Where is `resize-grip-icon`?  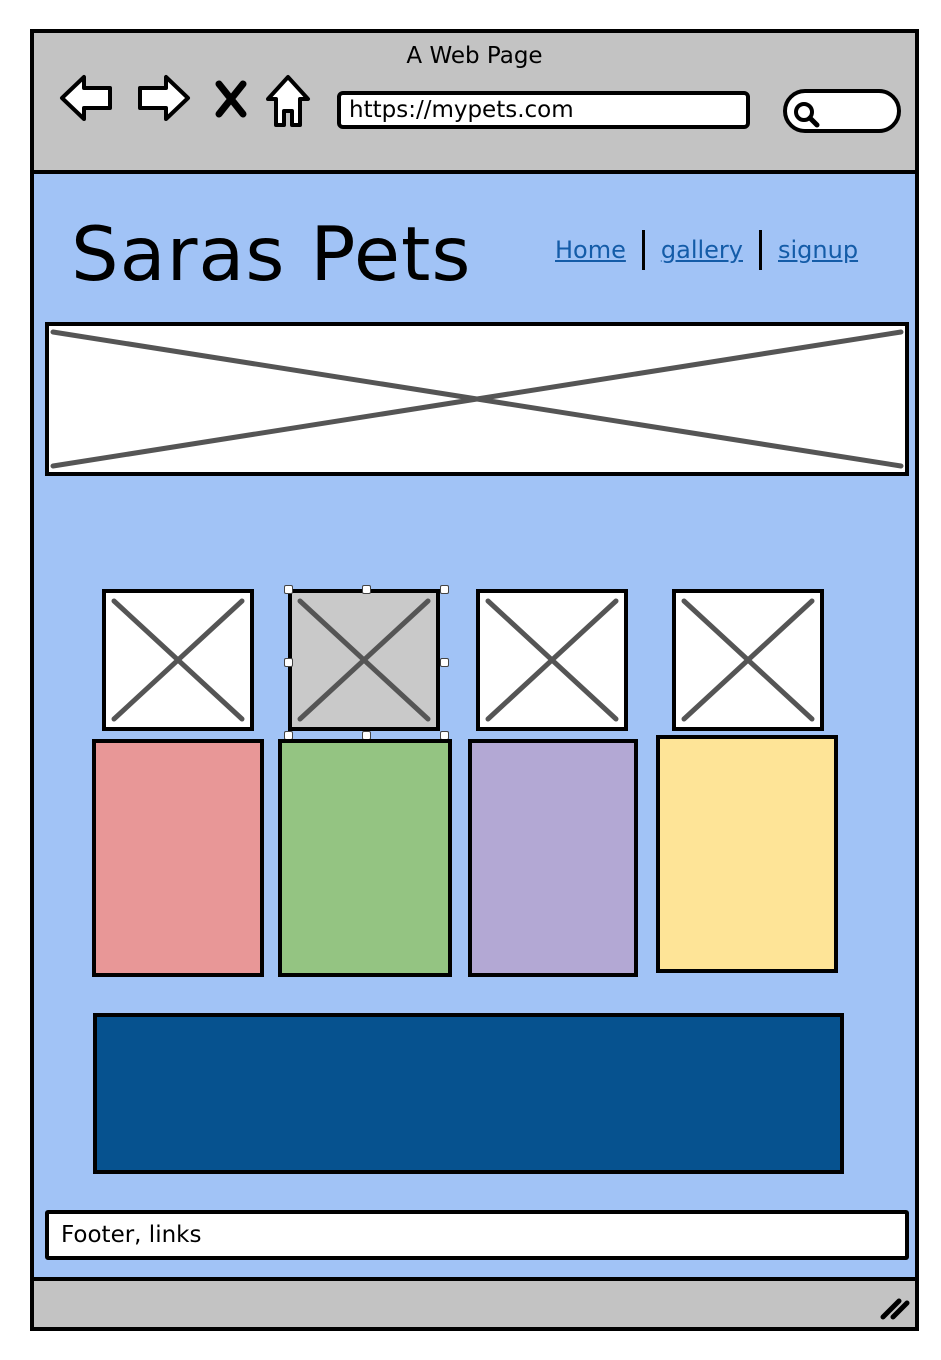
resize-grip-icon is located at coordinates (894, 1307).